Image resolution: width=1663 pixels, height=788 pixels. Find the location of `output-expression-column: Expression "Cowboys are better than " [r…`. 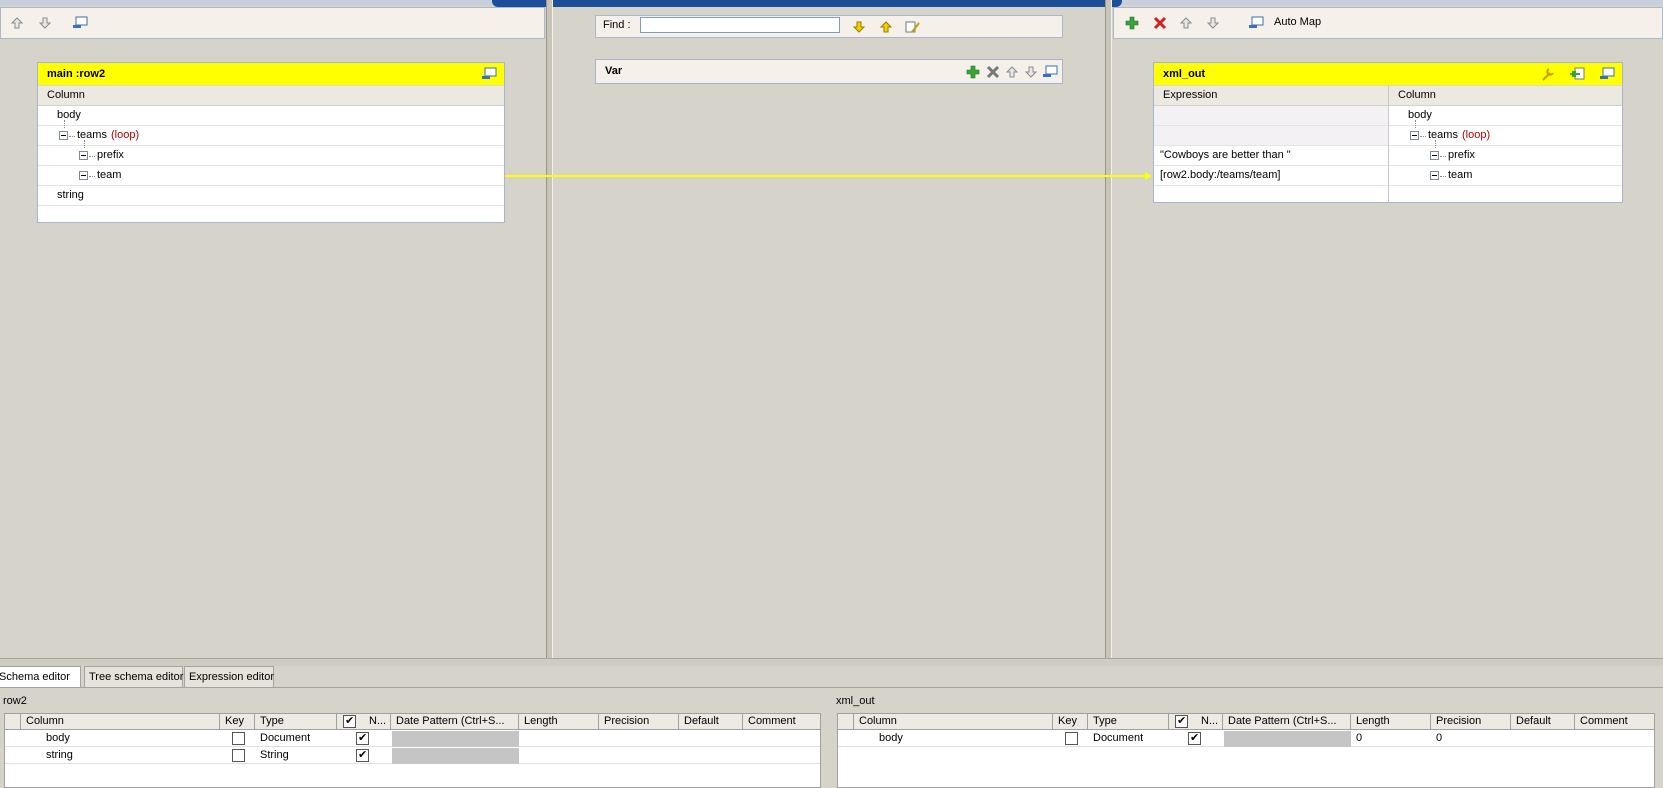

output-expression-column: Expression "Cowboys are better than " [r… is located at coordinates (1271, 144).